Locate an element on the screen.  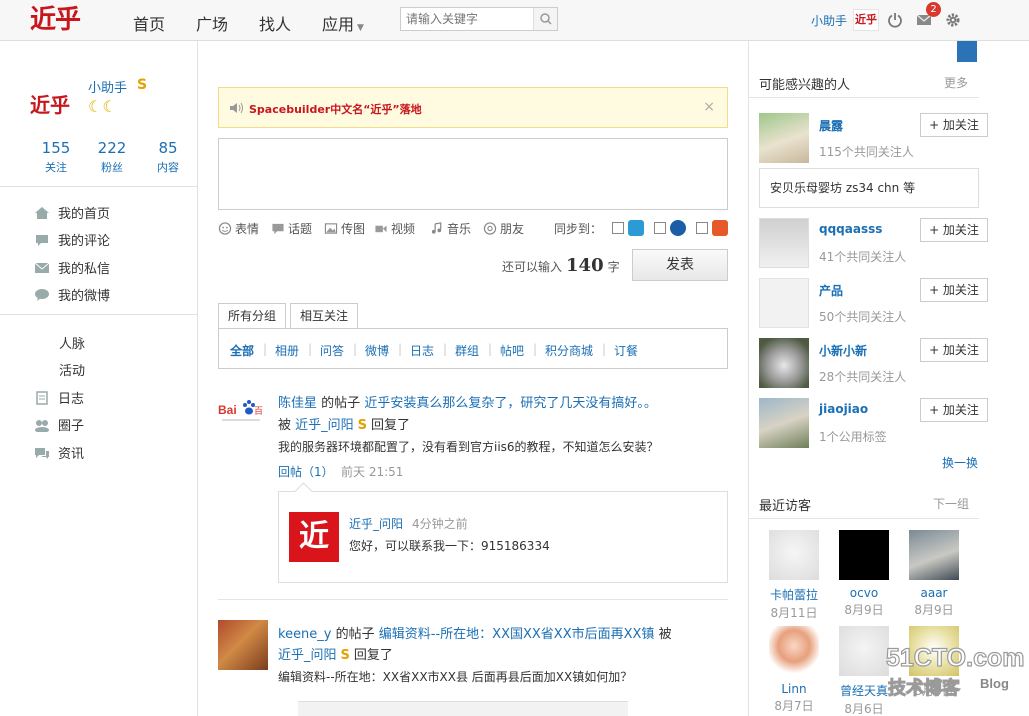
tool-music: 音乐 is located at coordinates (450, 228).